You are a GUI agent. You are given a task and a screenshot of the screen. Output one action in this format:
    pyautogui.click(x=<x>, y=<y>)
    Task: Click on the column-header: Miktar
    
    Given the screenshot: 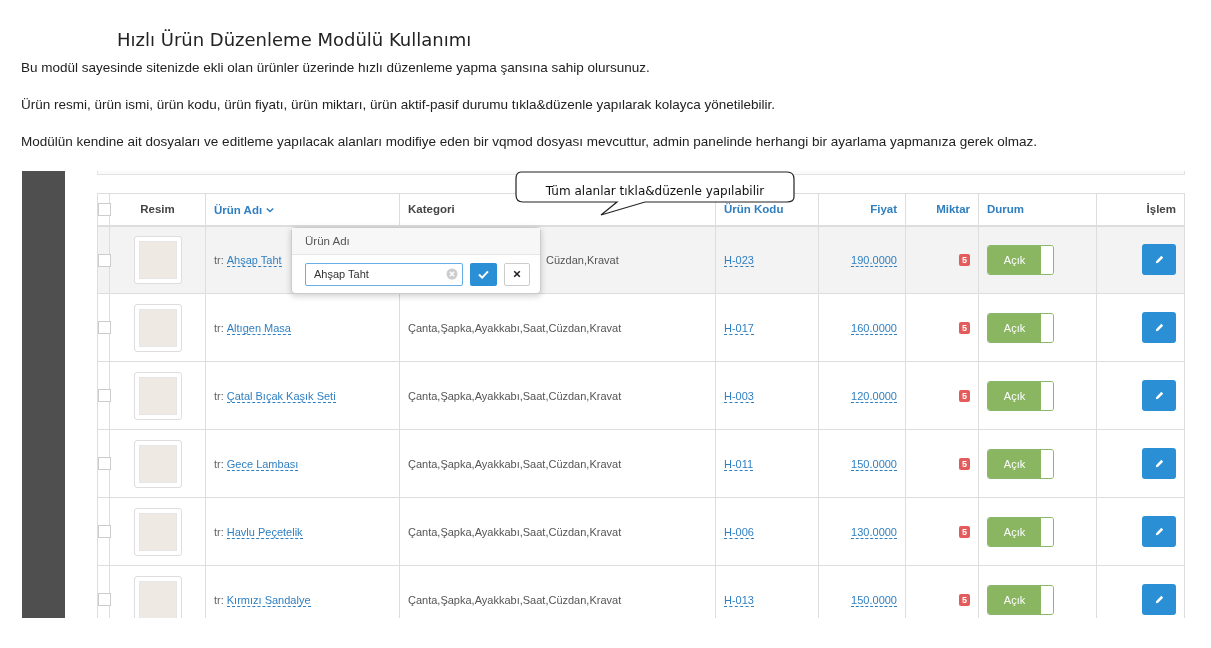 What is the action you would take?
    pyautogui.click(x=953, y=209)
    